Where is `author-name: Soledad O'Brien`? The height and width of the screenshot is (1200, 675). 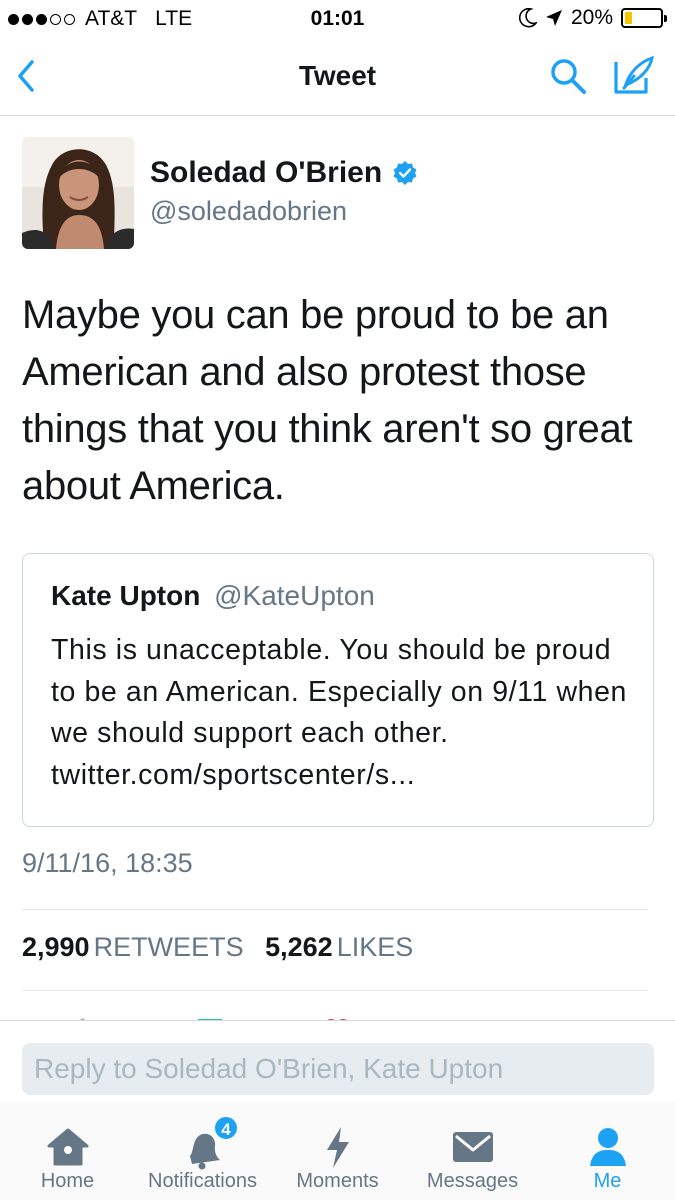 author-name: Soledad O'Brien is located at coordinates (284, 173).